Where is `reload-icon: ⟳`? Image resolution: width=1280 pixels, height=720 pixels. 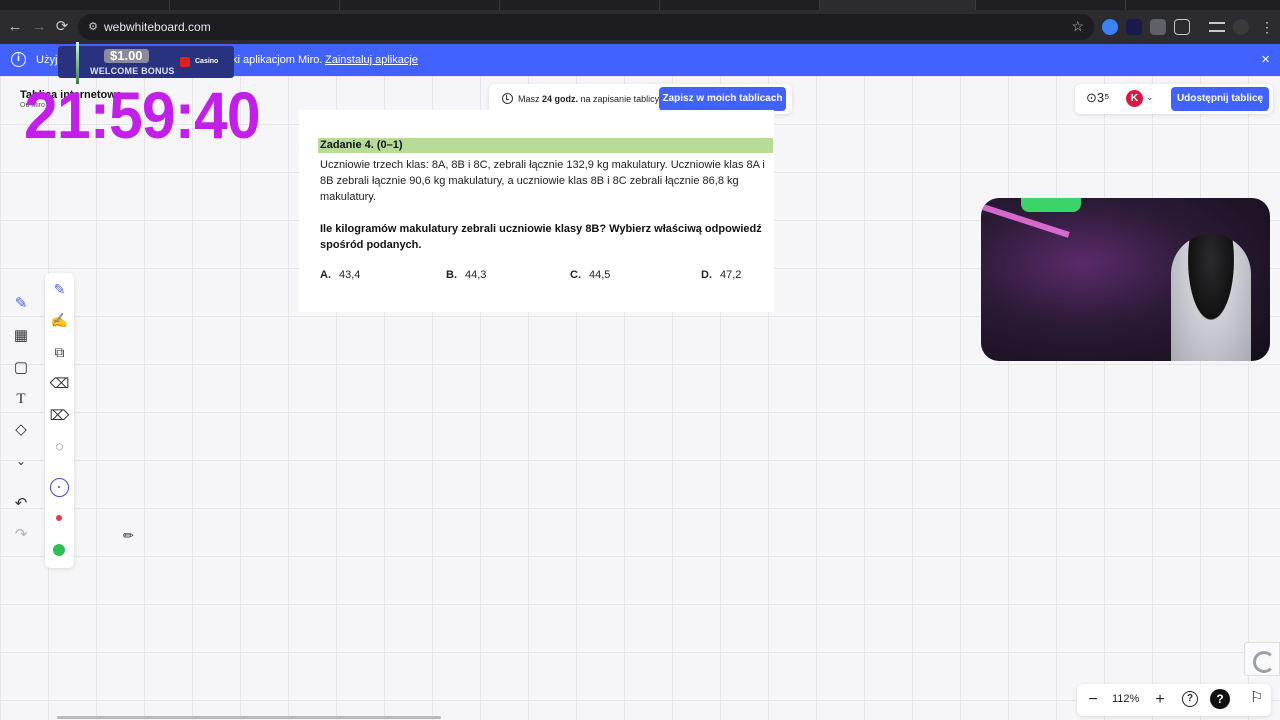 reload-icon: ⟳ is located at coordinates (62, 27).